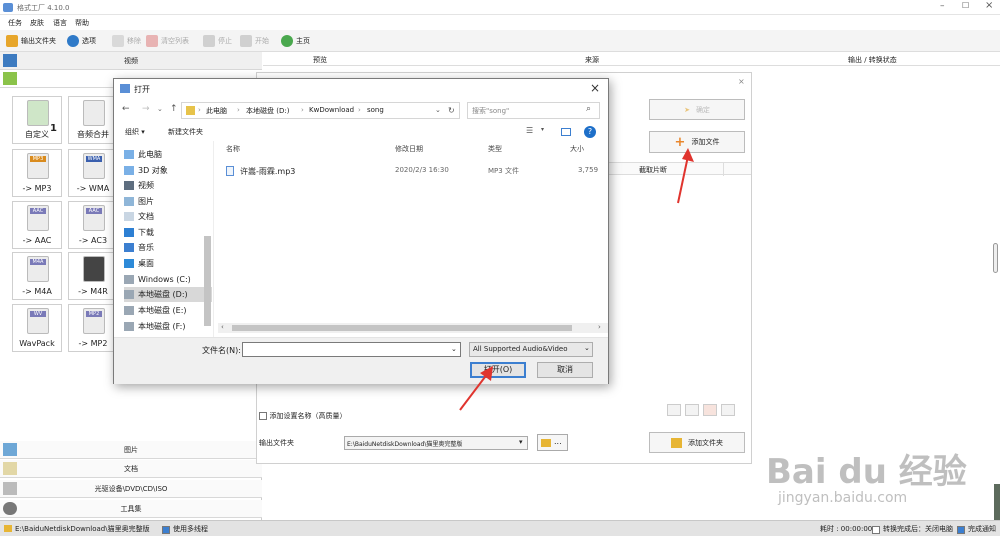  What do you see at coordinates (590, 132) in the screenshot?
I see `help-icon: ?` at bounding box center [590, 132].